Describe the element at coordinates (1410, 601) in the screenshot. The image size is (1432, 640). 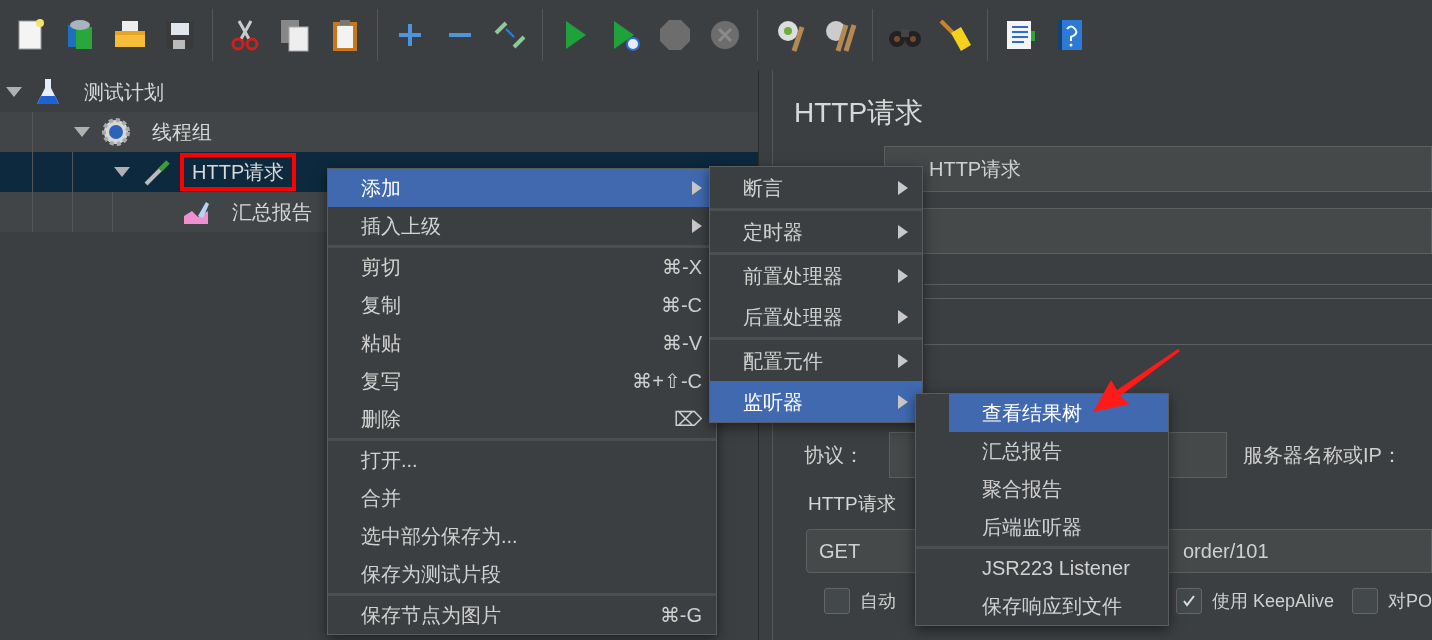
I see `checkbox-label: 对PO` at that location.